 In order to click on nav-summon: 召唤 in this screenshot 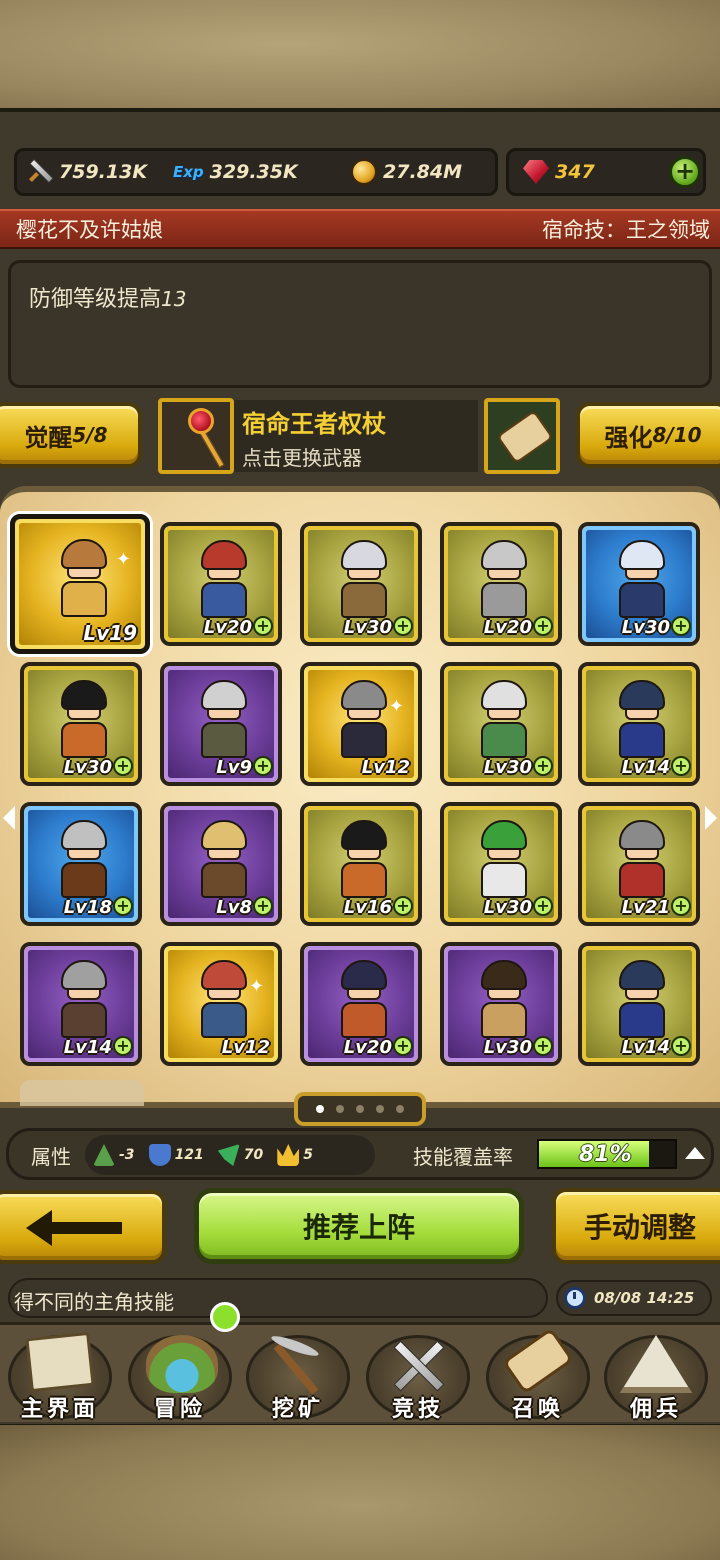, I will do `click(538, 1374)`.